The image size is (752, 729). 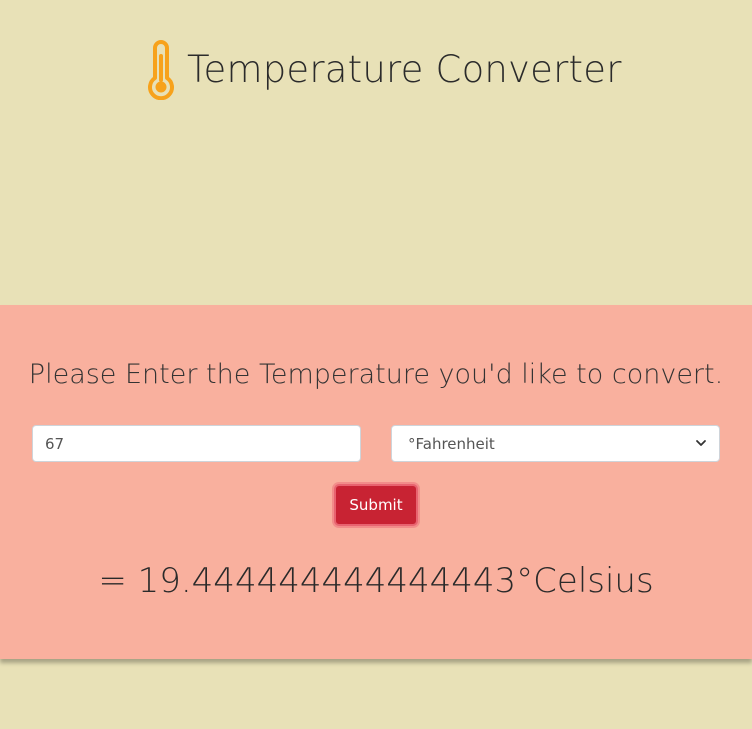 What do you see at coordinates (701, 444) in the screenshot?
I see `chevron-down-icon` at bounding box center [701, 444].